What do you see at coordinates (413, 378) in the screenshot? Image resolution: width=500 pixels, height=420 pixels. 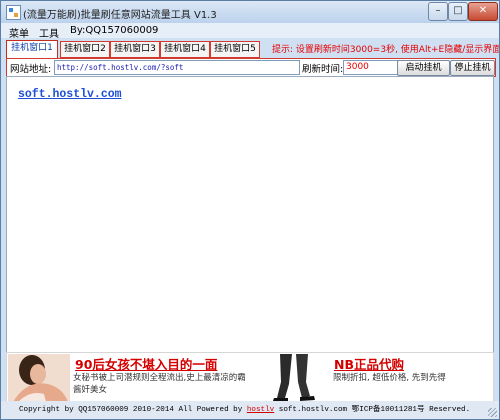 I see `ad2-text: 限制折扣, 超低价格, 先到先得` at bounding box center [413, 378].